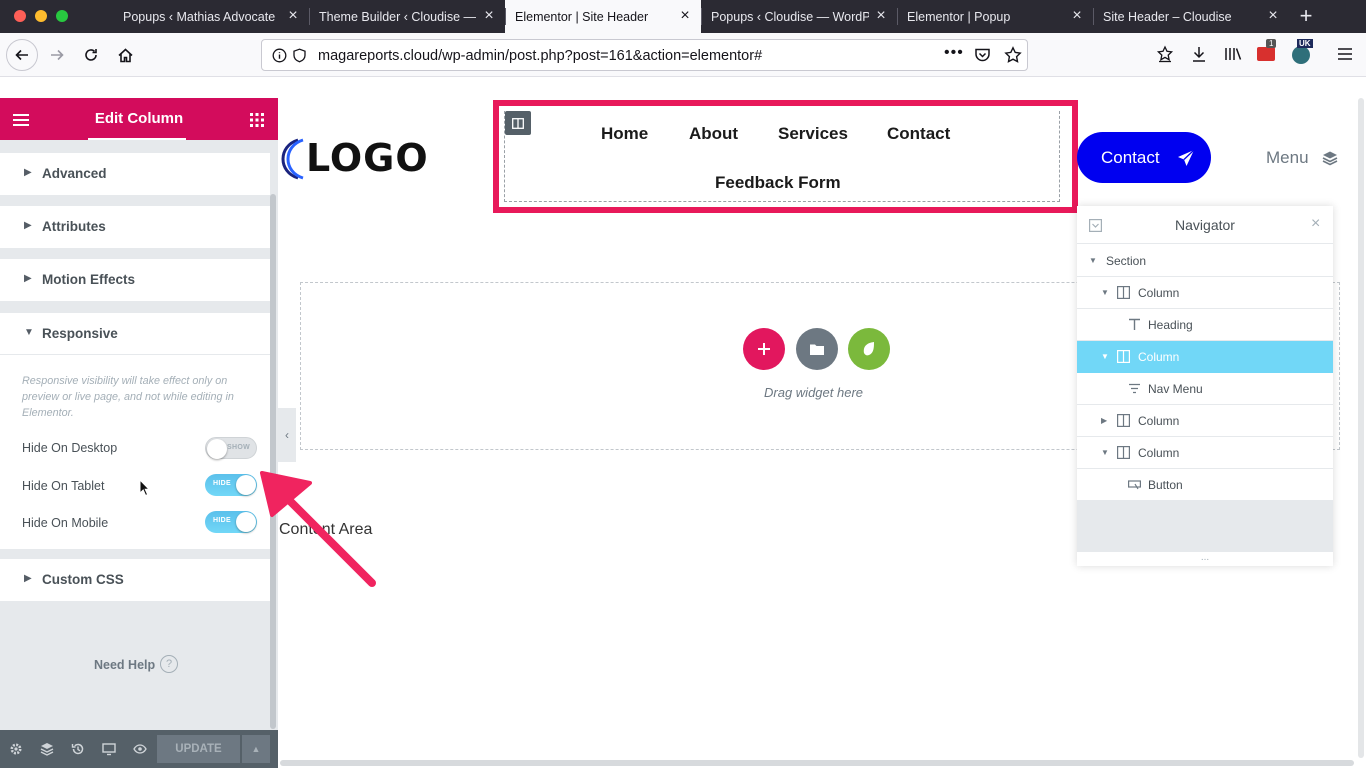  I want to click on menu-item-home: Home, so click(624, 134).